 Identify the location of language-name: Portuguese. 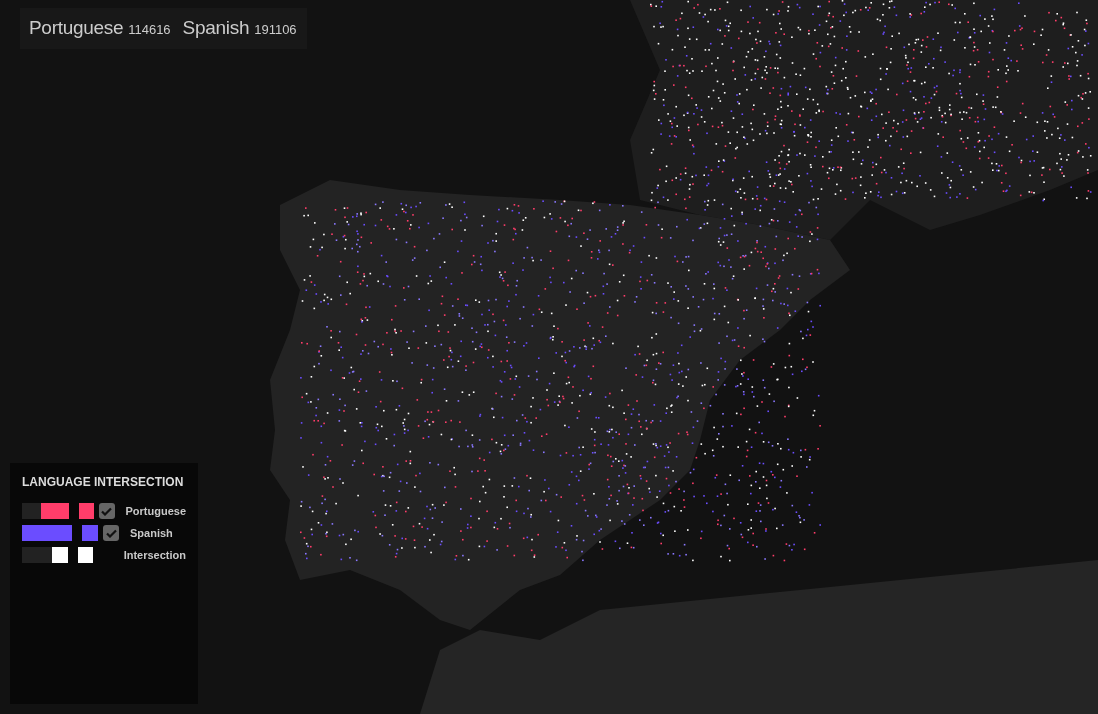
(76, 28).